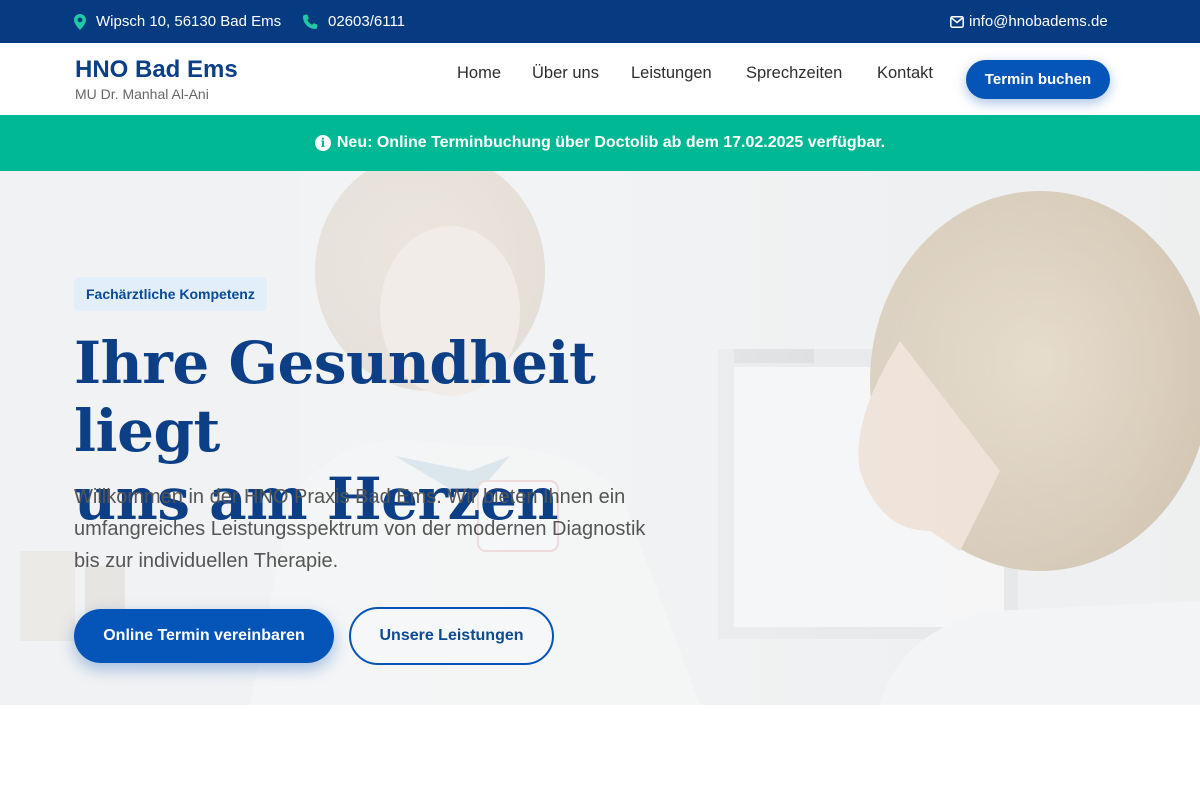  What do you see at coordinates (204, 636) in the screenshot?
I see `online-appointment-button: Online Termin vereinbaren` at bounding box center [204, 636].